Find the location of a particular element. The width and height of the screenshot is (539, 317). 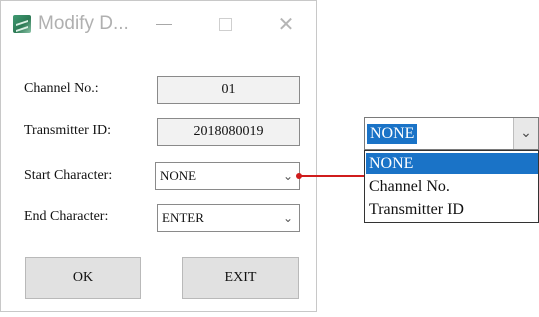

end-character-label: End Character: is located at coordinates (66, 216).